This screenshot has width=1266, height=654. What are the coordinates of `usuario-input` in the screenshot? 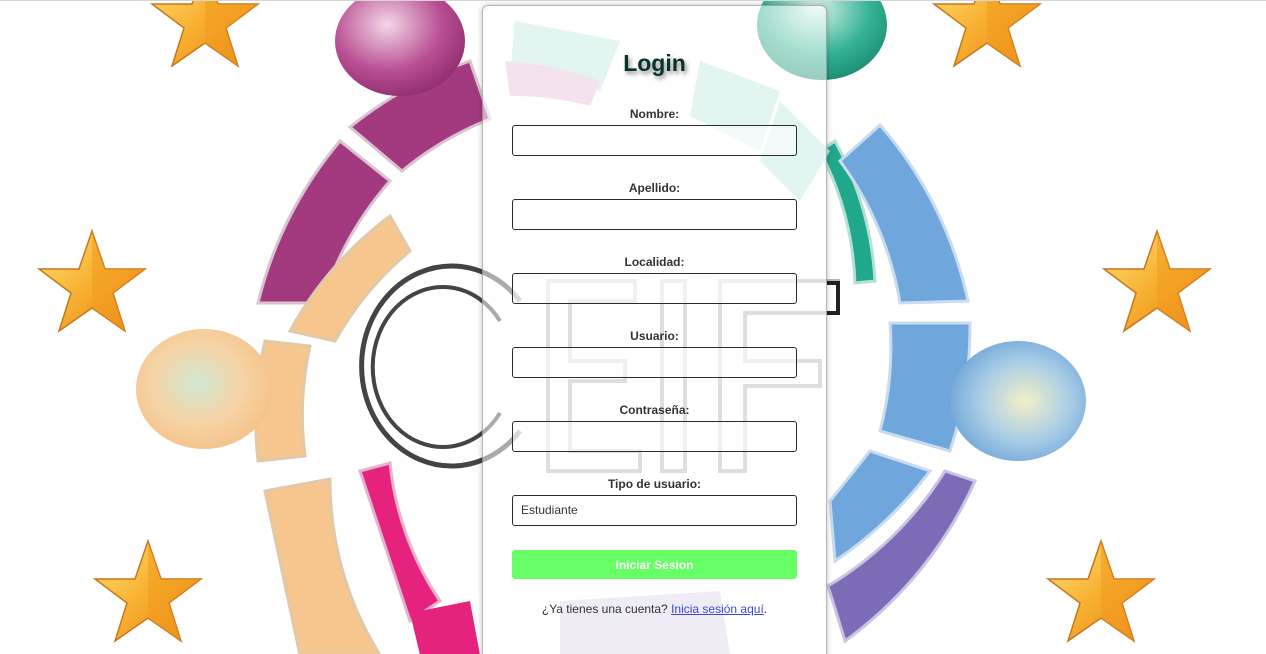 It's located at (654, 362).